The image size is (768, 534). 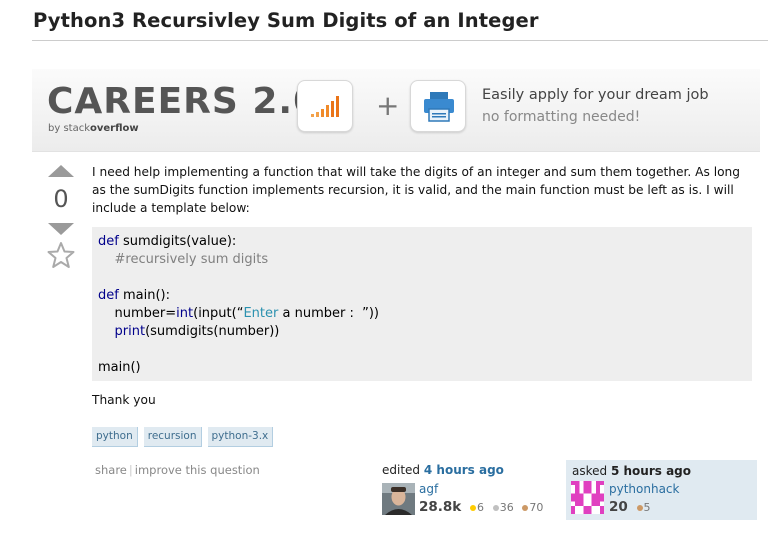 I want to click on edited-time-link: 4 hours ago, so click(x=464, y=470).